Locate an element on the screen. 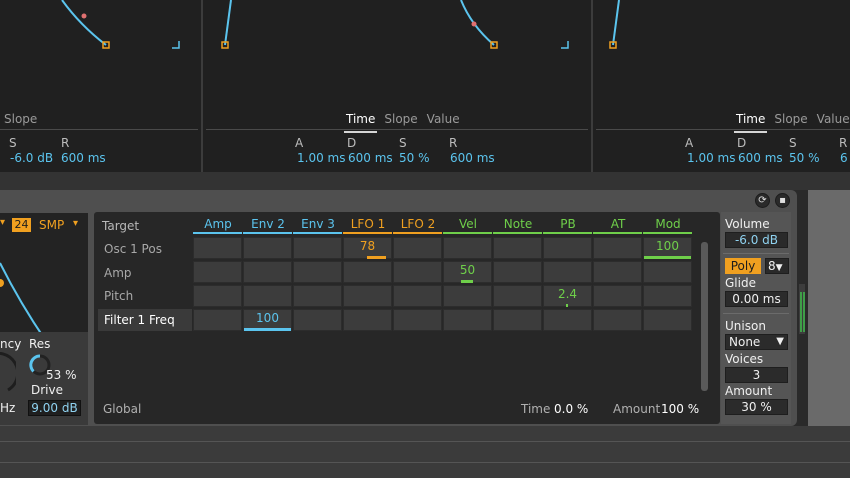 This screenshot has width=850, height=478. row-label-pitch: Pitch is located at coordinates (118, 296).